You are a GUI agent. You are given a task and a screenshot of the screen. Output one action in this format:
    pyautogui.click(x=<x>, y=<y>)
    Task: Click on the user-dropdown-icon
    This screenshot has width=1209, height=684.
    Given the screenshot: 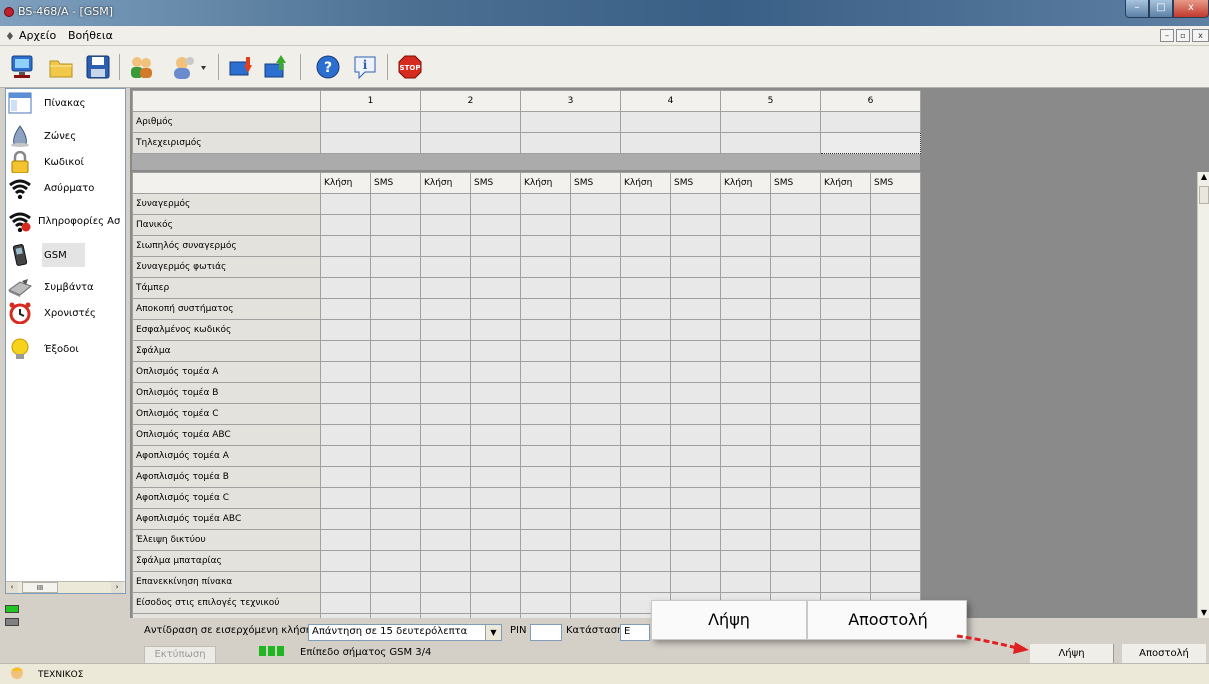 What is the action you would take?
    pyautogui.click(x=189, y=67)
    